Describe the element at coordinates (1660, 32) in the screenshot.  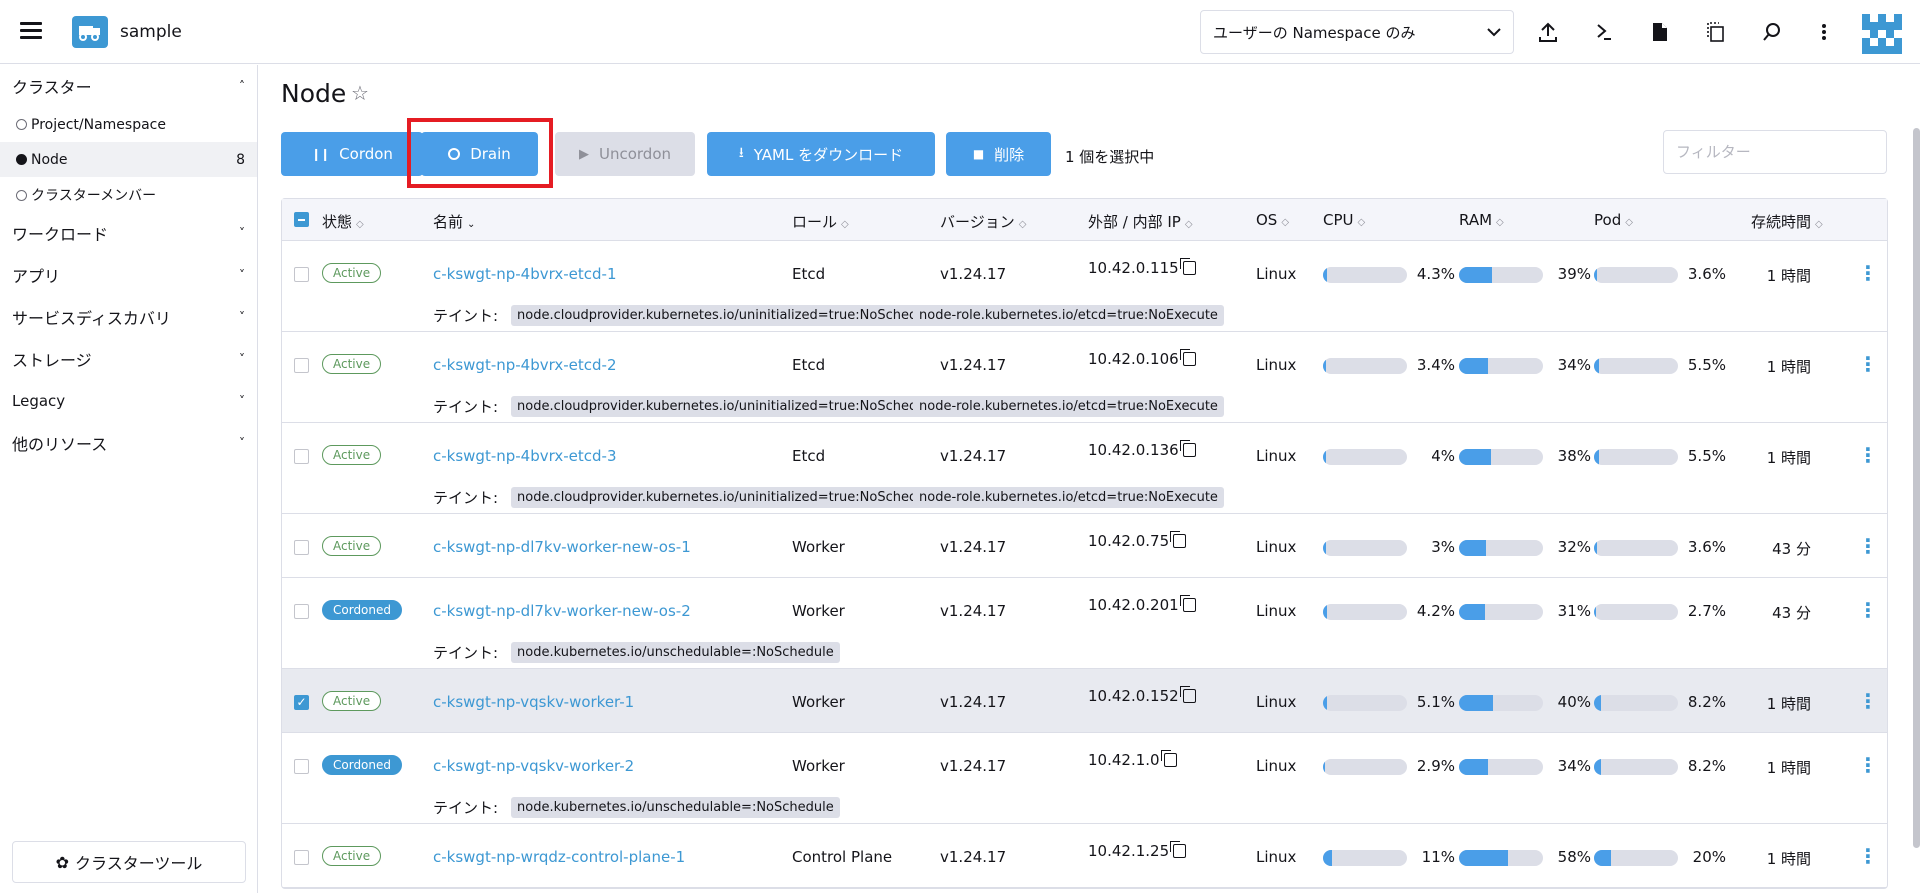
I see `download-kubeconfig-icon` at that location.